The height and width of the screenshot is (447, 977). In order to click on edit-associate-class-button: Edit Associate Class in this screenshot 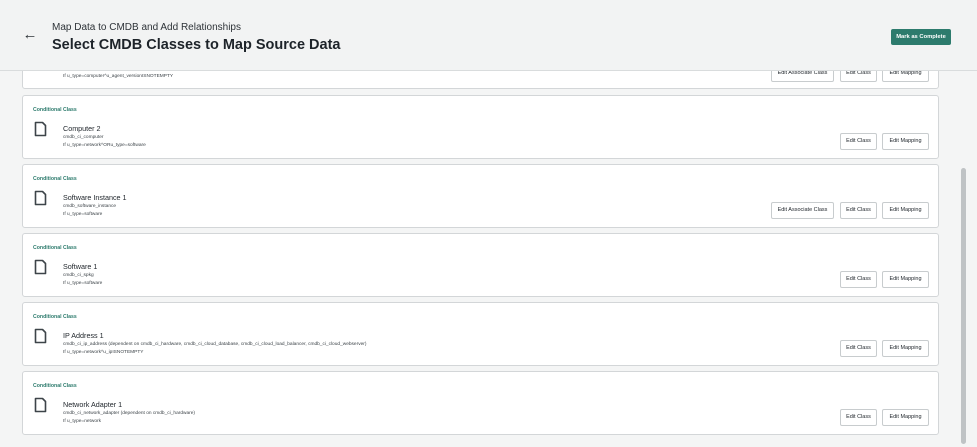, I will do `click(802, 210)`.